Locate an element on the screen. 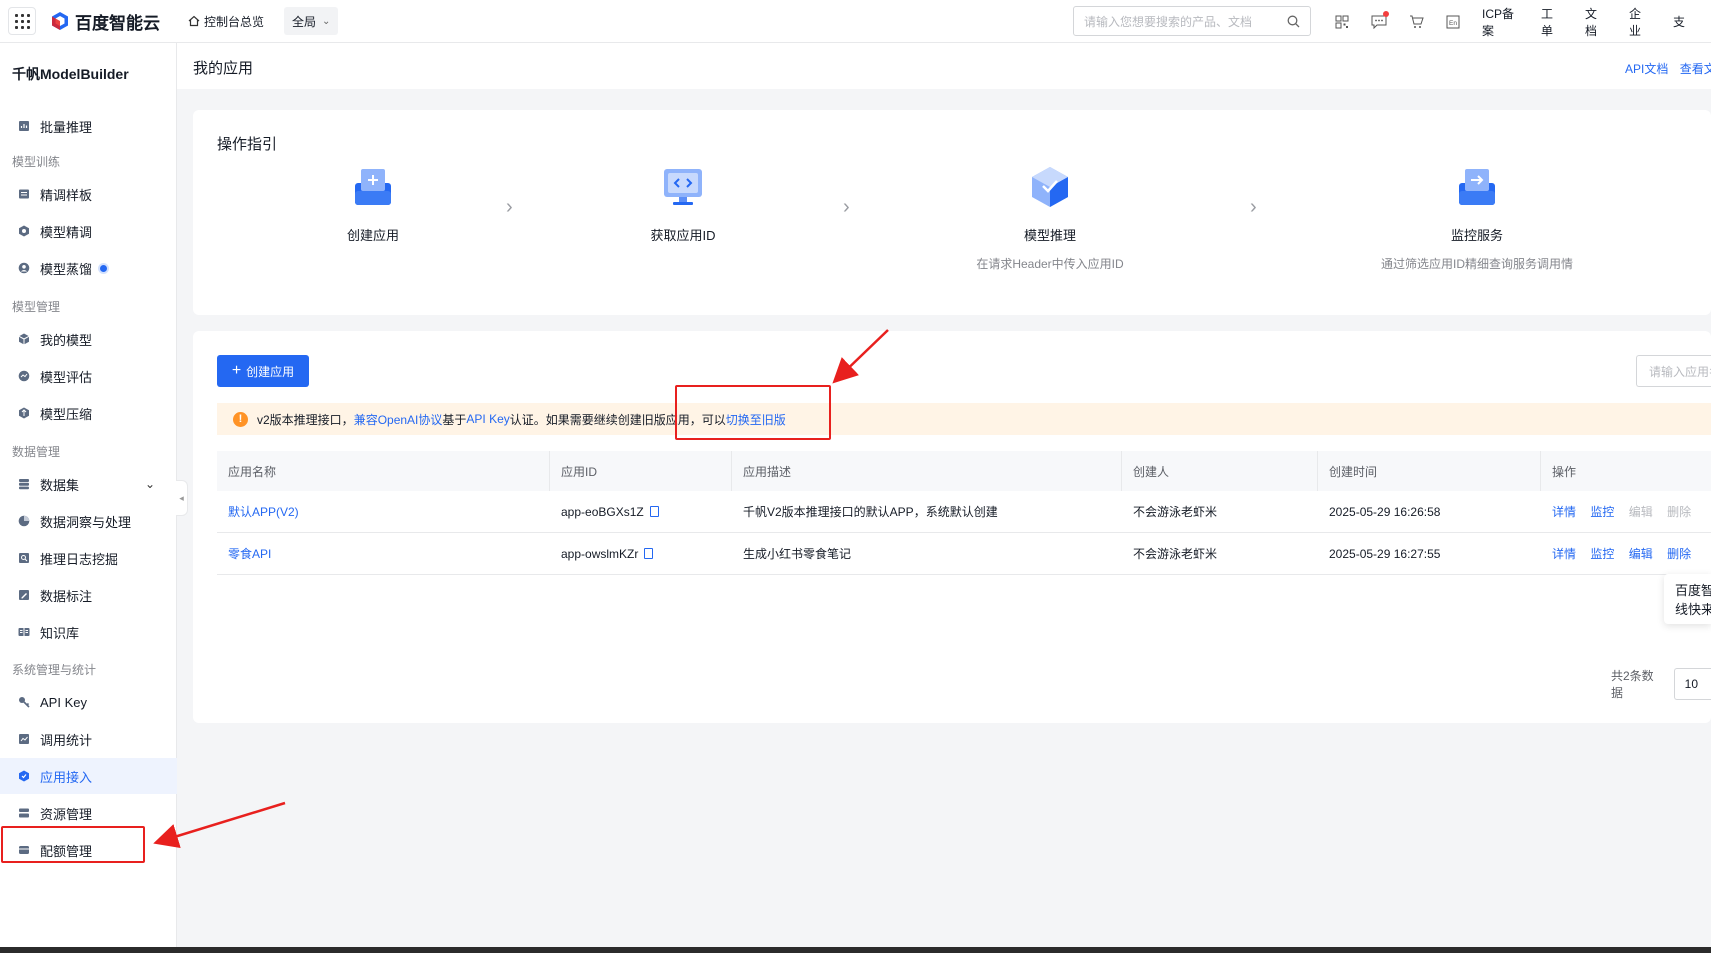 The image size is (1711, 953). tune-icon is located at coordinates (23, 231).